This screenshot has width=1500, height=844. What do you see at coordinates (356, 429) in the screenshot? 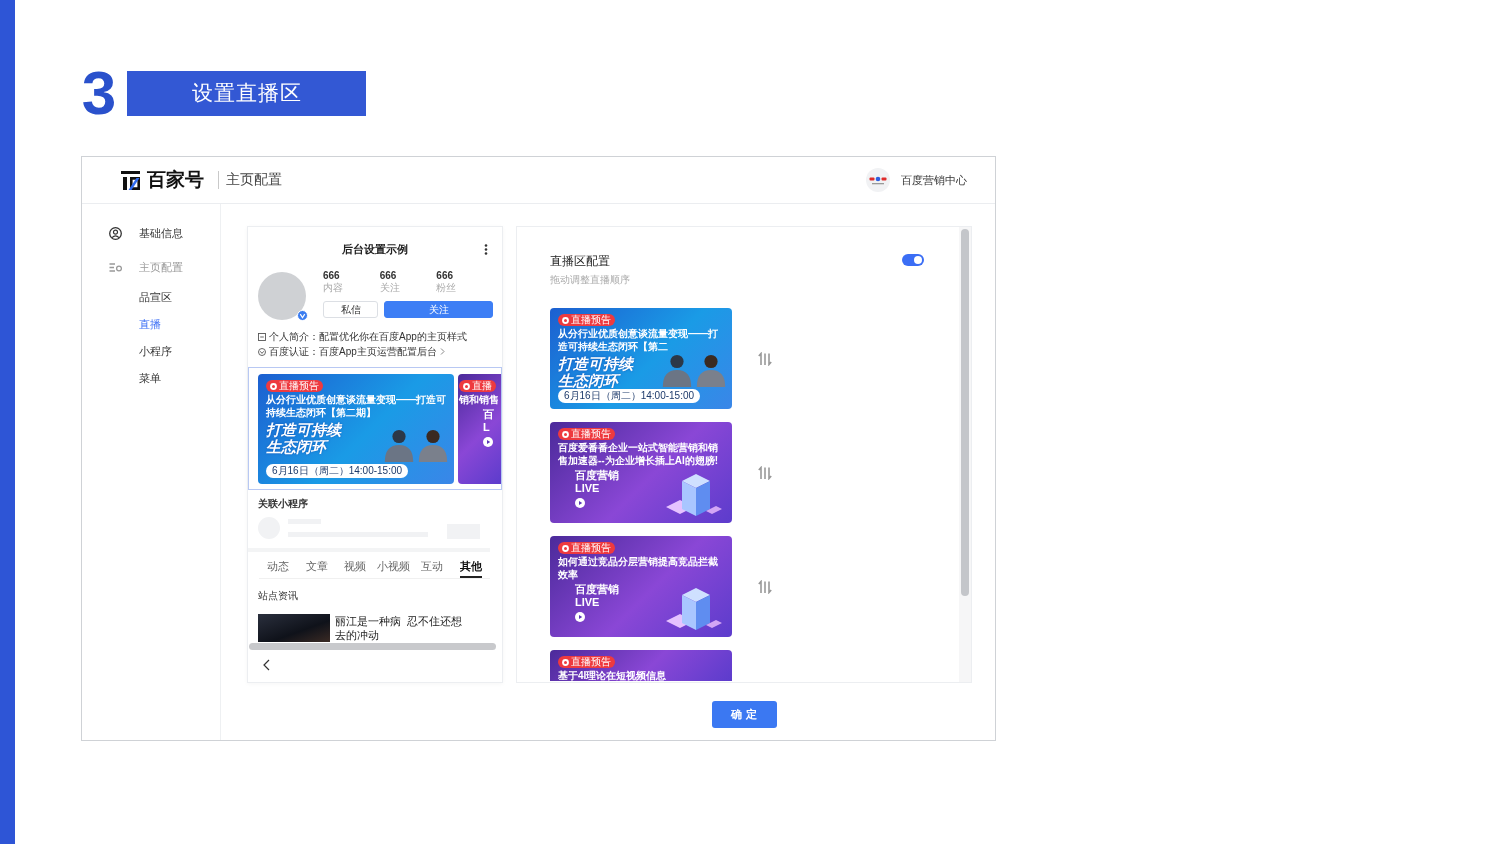
I see `live-card: 直播预告 从分行业优质创意谈流量变现——打造可持续生态闭环【第二期】 打造可持续 生态闭环 6月16日（周二）14:00-15:00` at bounding box center [356, 429].